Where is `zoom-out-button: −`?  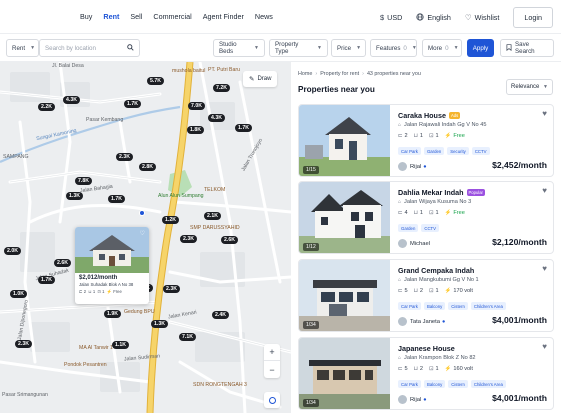
zoom-out-button: − is located at coordinates (272, 369).